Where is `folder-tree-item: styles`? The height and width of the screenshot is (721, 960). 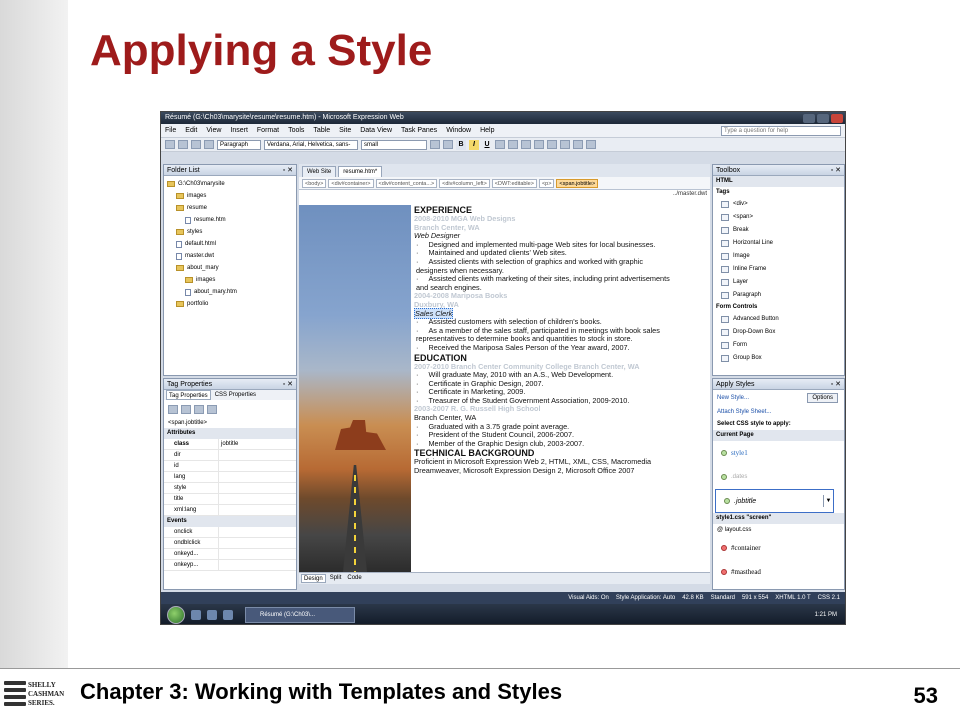
folder-tree-item: styles is located at coordinates (230, 232).